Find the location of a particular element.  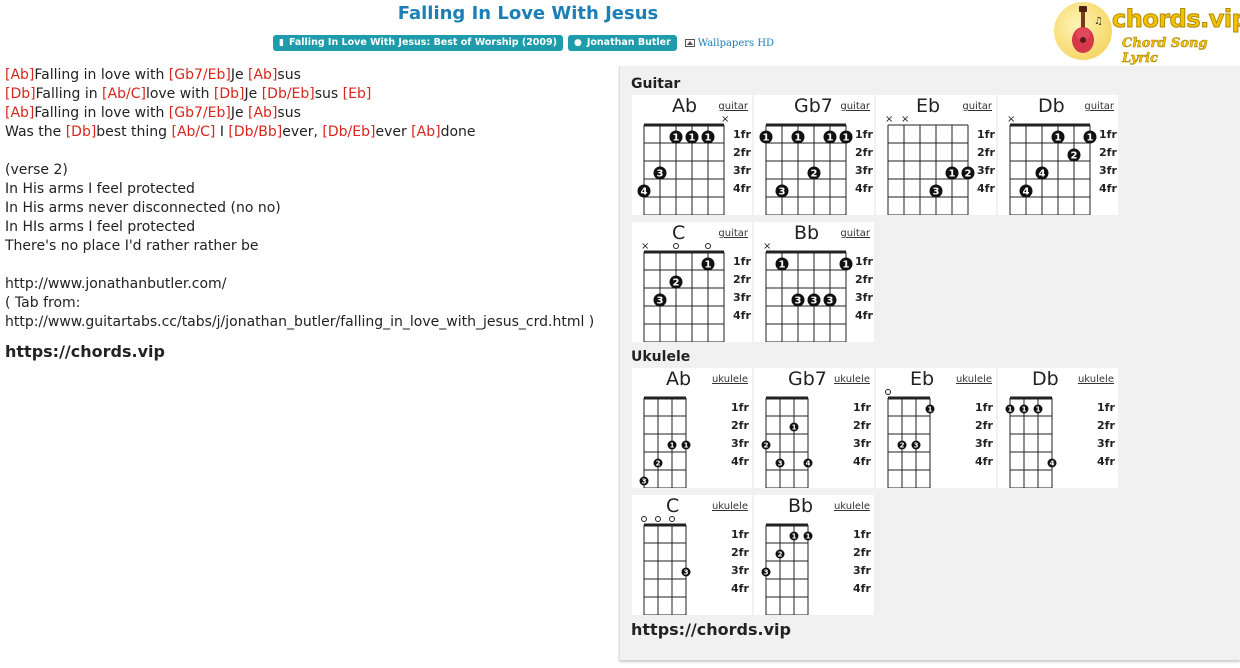

ukulele-chord-bb: 1fr 2fr 3fr 4fr 3 2 1 1 Bb ukulele is located at coordinates (814, 555).